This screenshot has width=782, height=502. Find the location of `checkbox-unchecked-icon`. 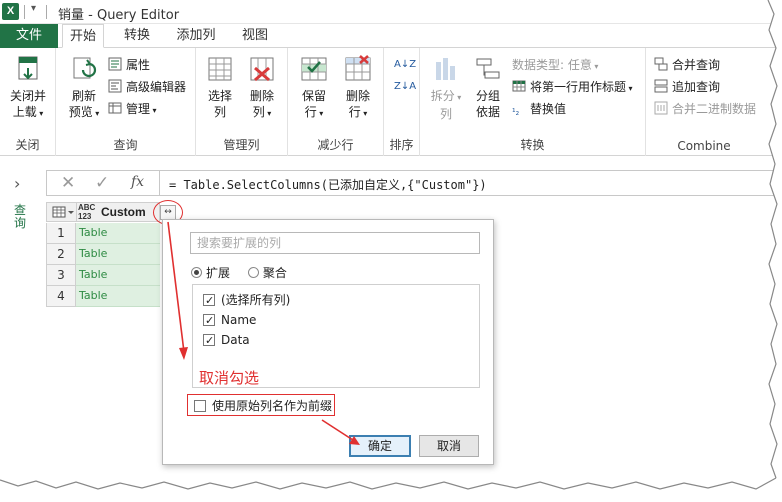

checkbox-unchecked-icon is located at coordinates (200, 406).